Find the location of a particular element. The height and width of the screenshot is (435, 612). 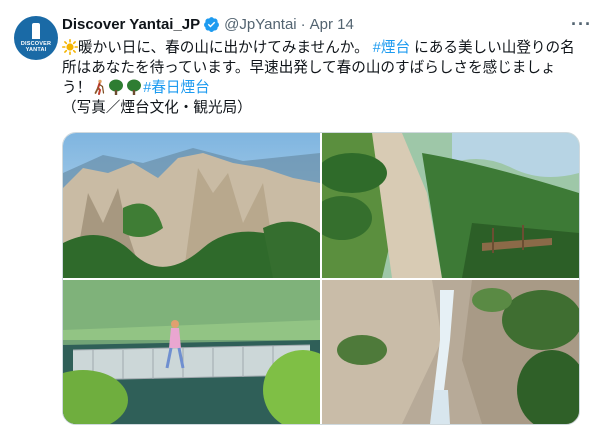

display-name: Discover Yantai_JP is located at coordinates (131, 24).